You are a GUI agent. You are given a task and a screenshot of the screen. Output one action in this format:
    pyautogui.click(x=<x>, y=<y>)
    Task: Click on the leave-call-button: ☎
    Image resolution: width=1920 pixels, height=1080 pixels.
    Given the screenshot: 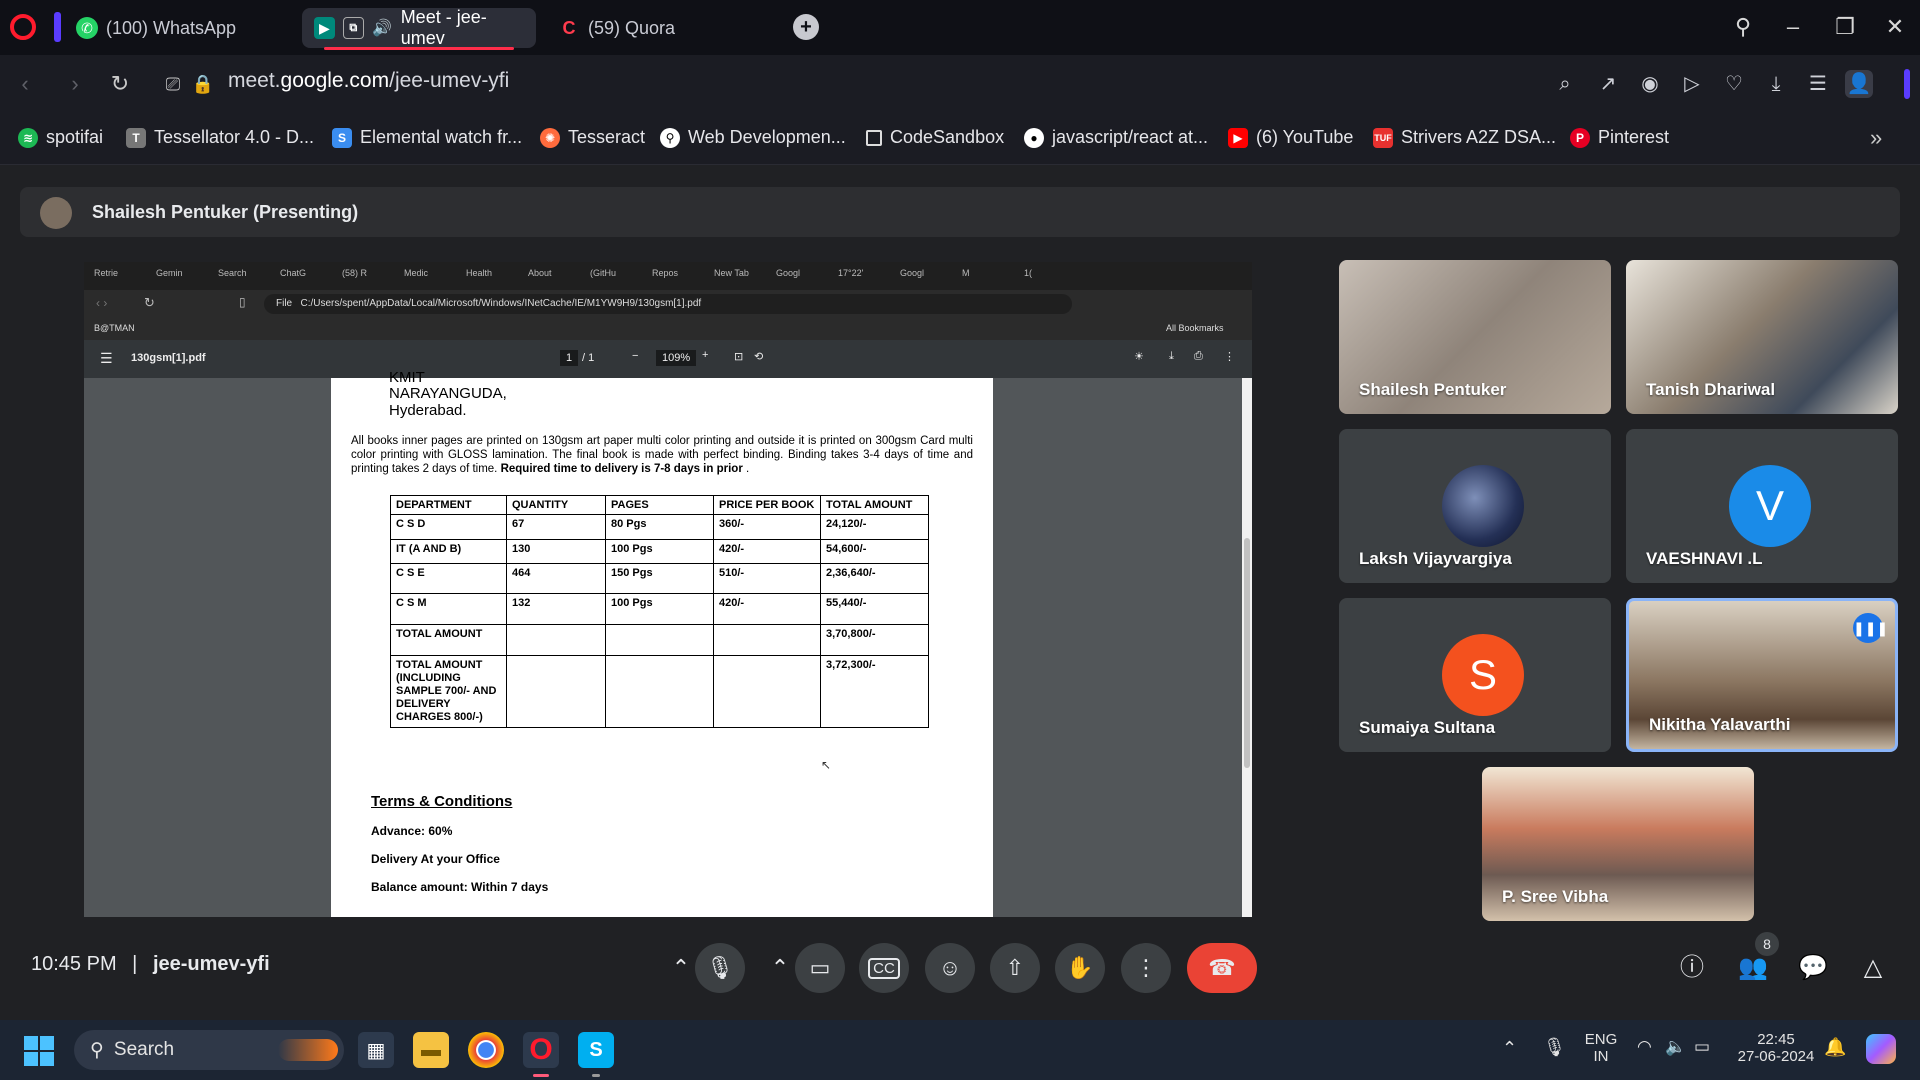 What is the action you would take?
    pyautogui.click(x=1222, y=968)
    